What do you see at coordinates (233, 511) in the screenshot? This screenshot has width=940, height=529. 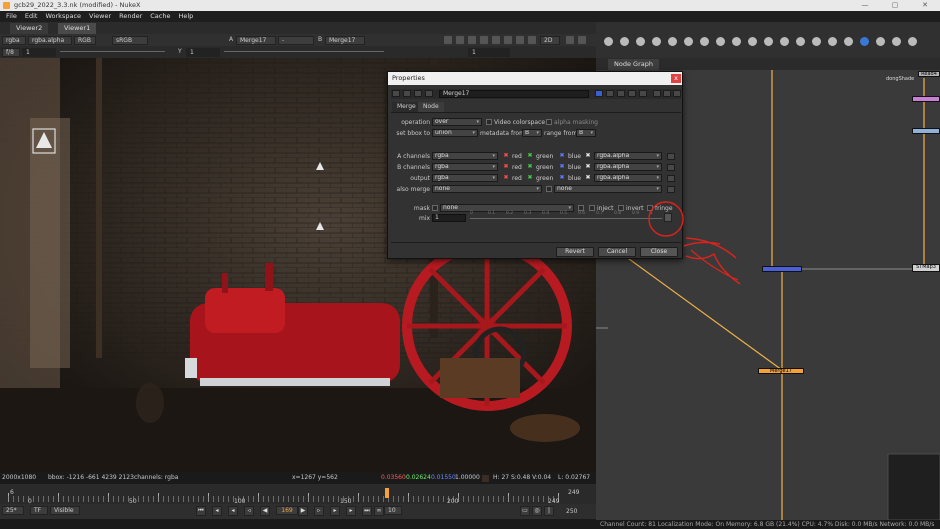 I see `step-back-10-icon: ◂` at bounding box center [233, 511].